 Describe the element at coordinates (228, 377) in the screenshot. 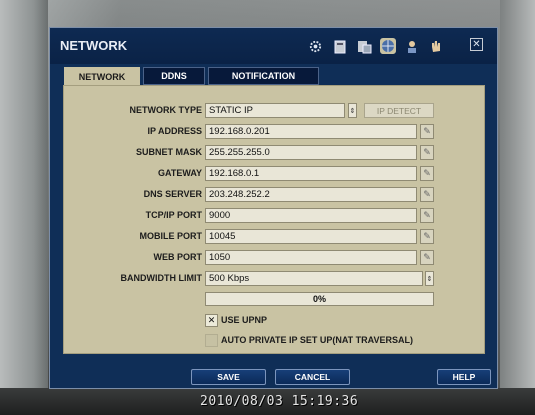

I see `save-button: SAVE` at that location.